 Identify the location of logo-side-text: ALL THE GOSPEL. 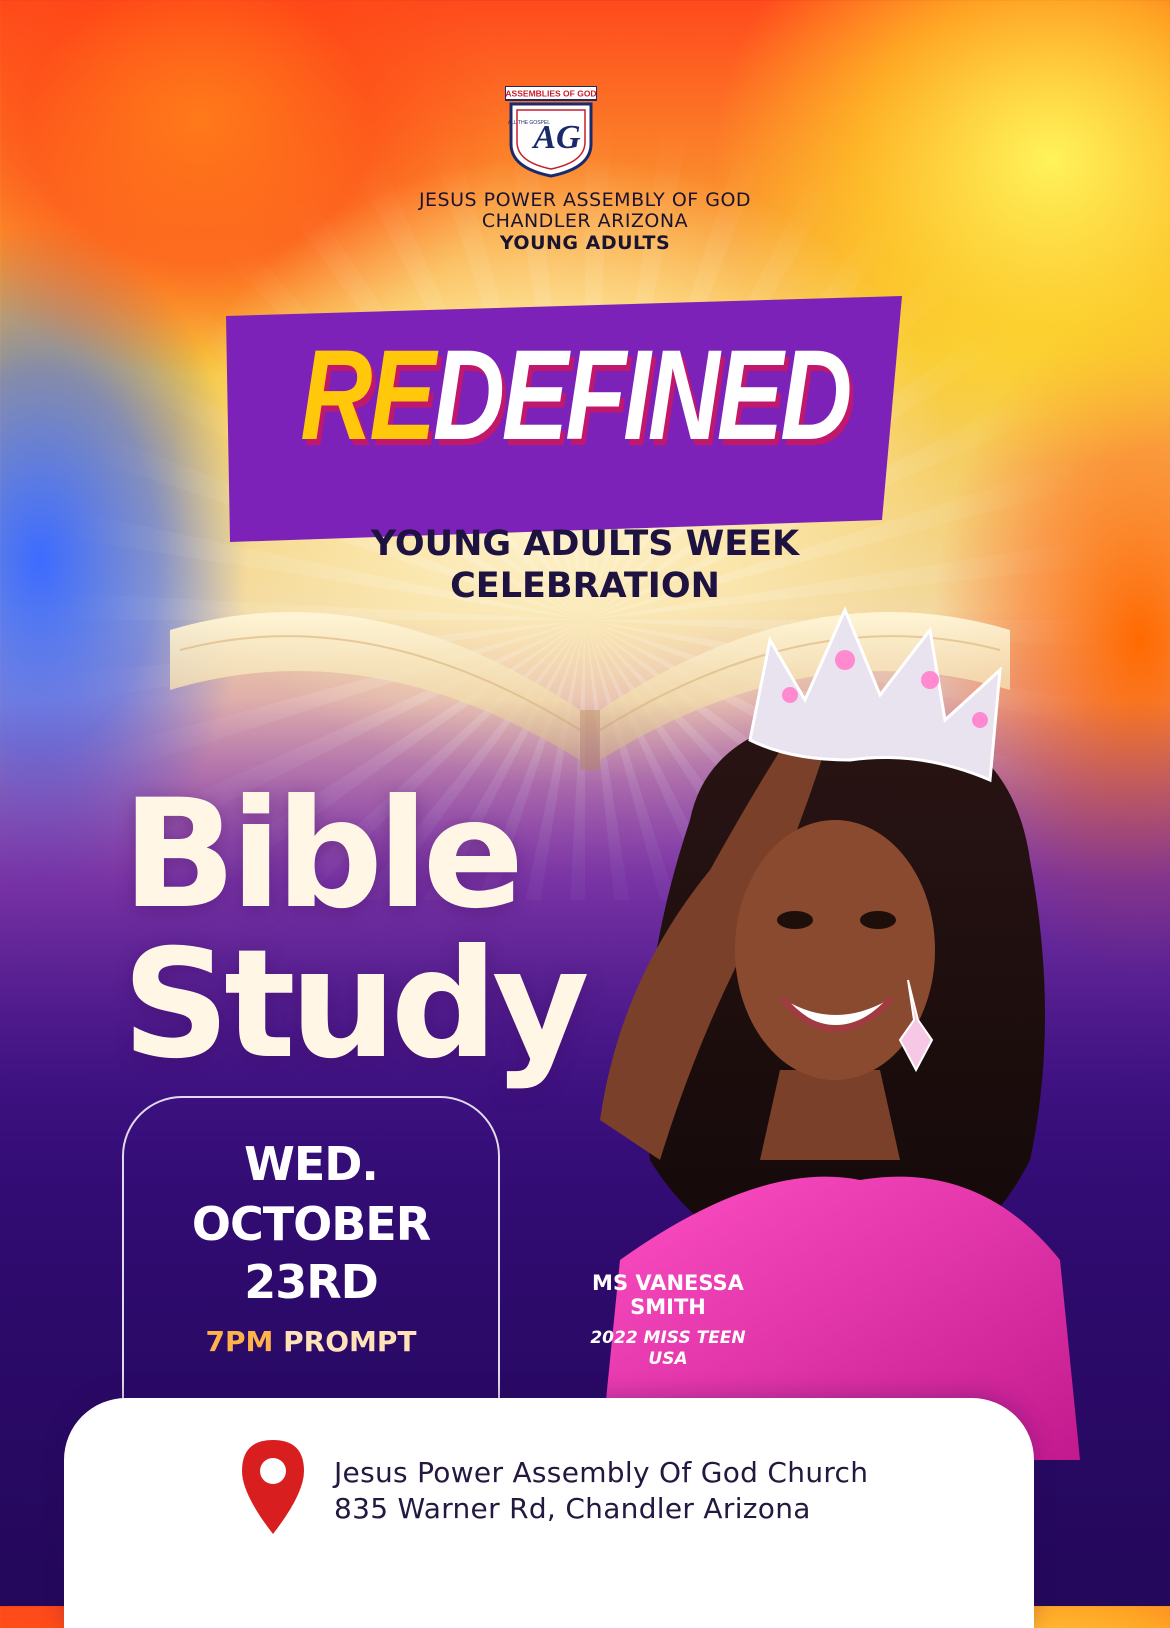
(529, 123).